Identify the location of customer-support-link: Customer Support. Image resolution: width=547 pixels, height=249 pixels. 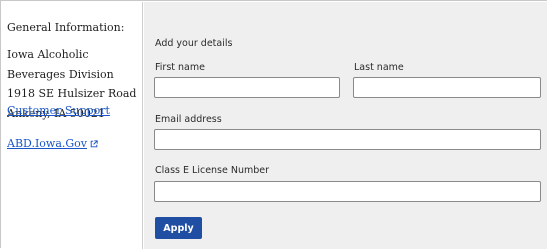
(58, 110).